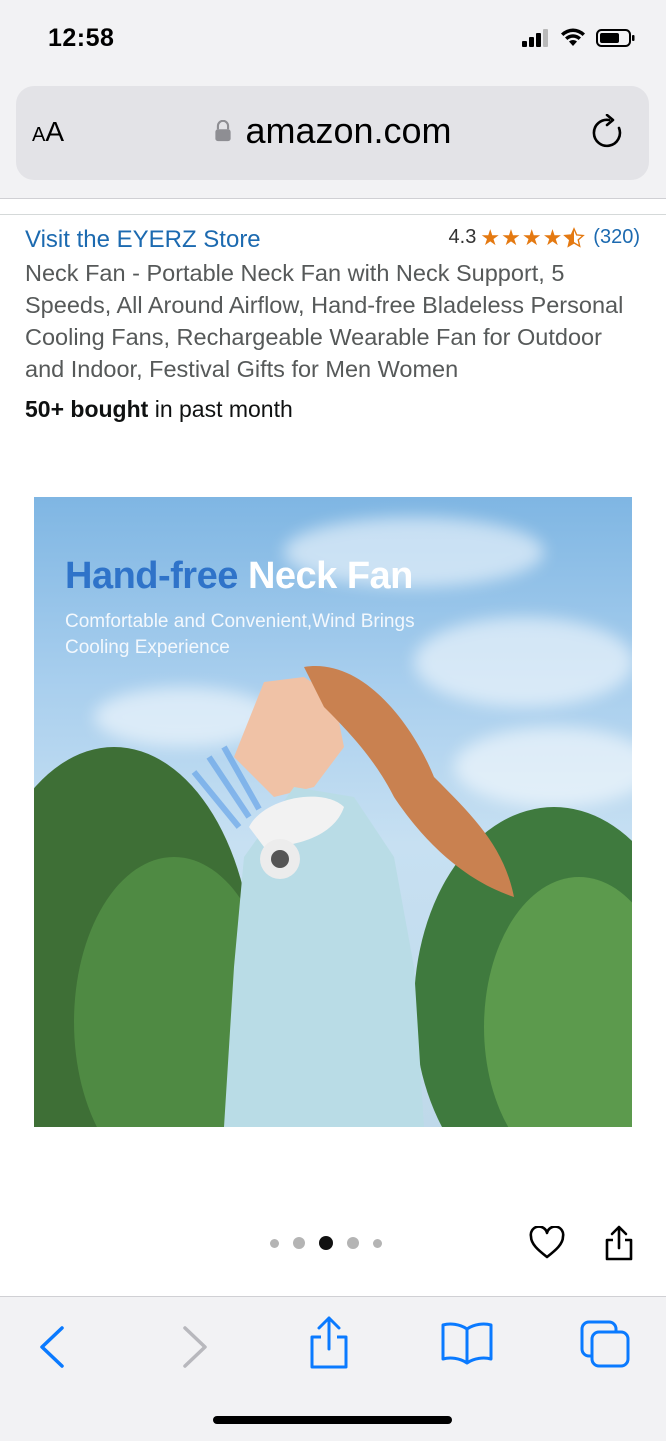  What do you see at coordinates (223, 131) in the screenshot?
I see `lock-icon` at bounding box center [223, 131].